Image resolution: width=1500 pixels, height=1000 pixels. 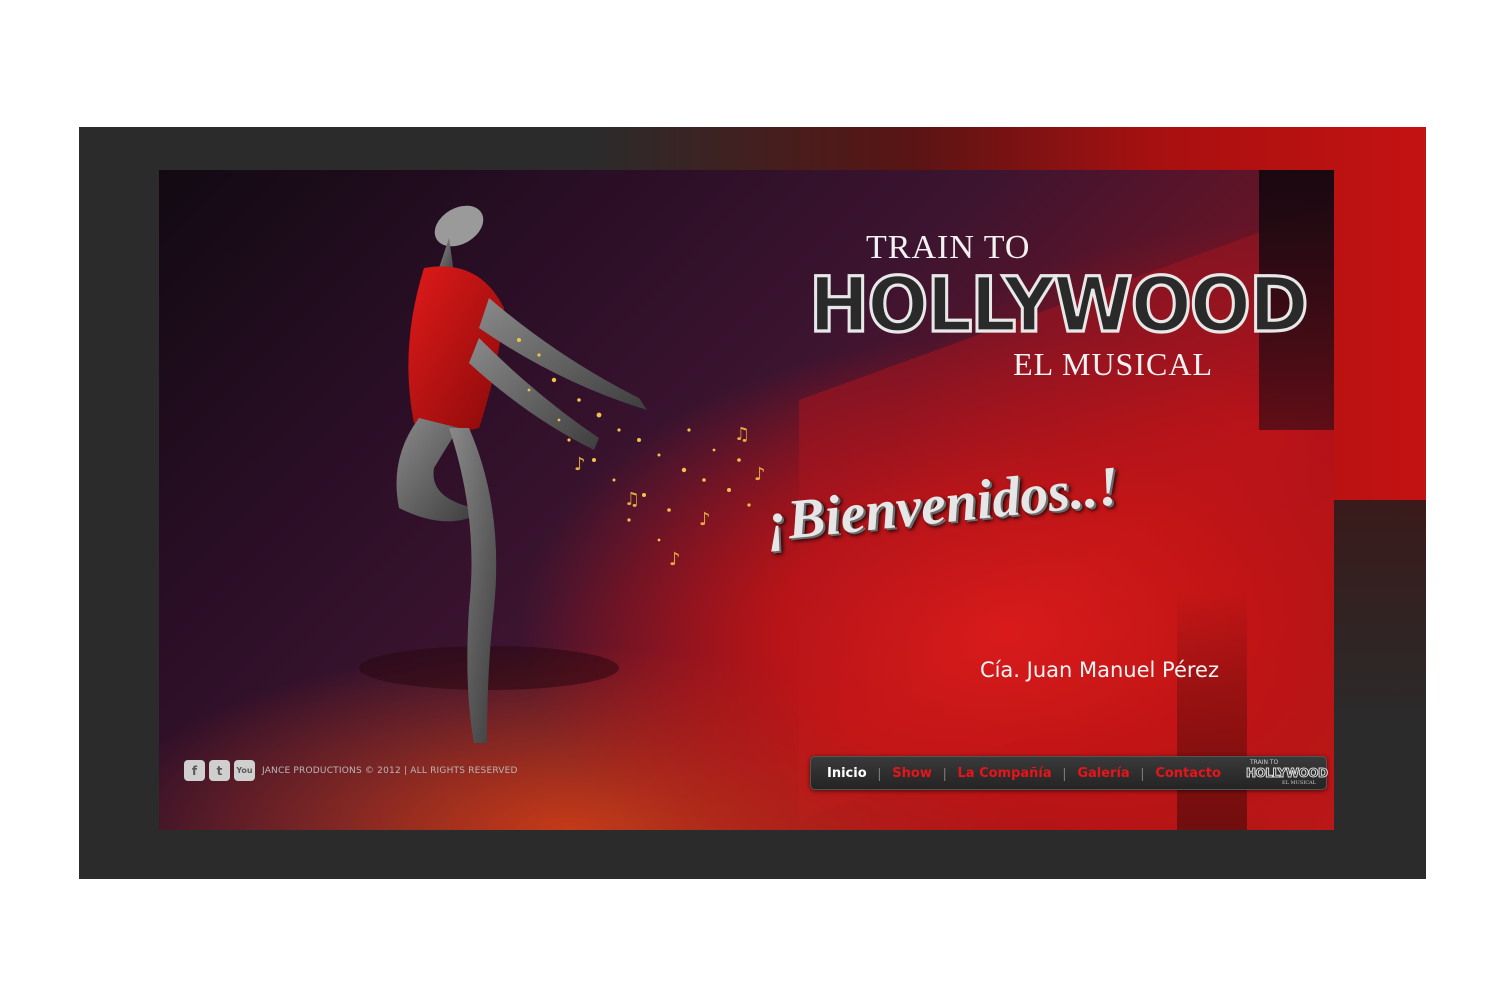 I want to click on nav-mini-logo: TRAIN TO HOLLYWOOD EL MUSICAL, so click(x=1287, y=773).